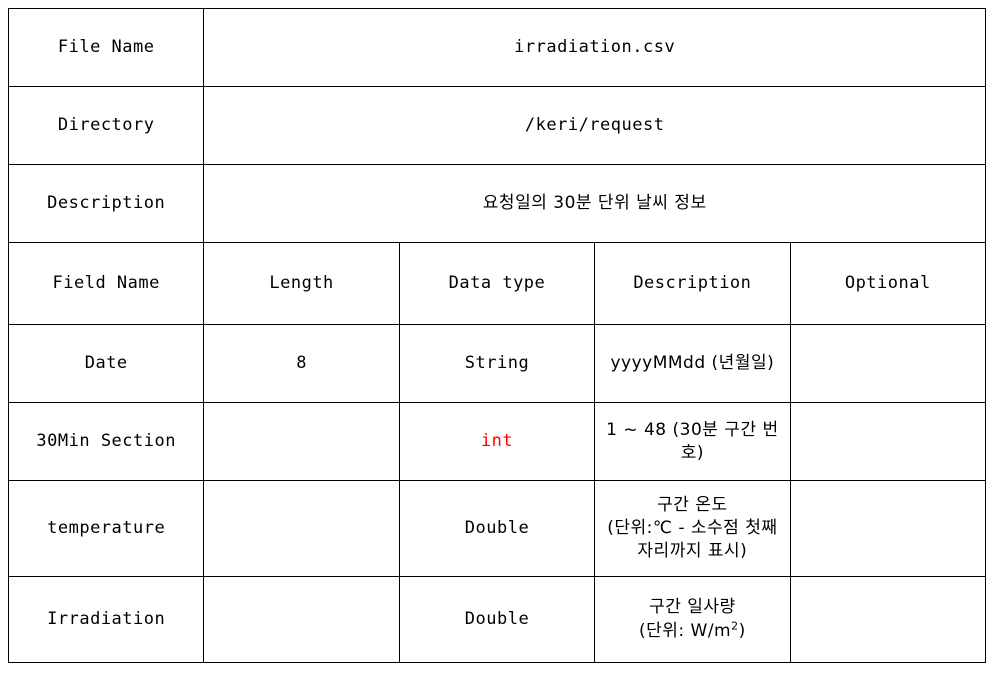  What do you see at coordinates (106, 47) in the screenshot?
I see `file-name-label: File Name` at bounding box center [106, 47].